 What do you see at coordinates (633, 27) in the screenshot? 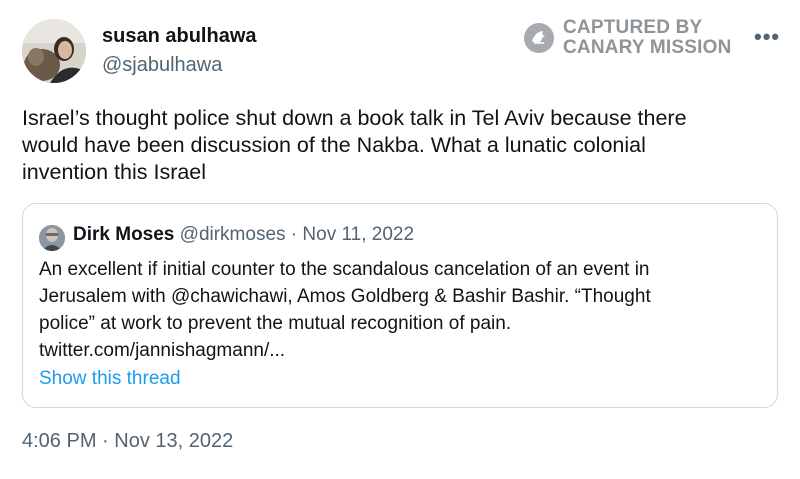
I see `watermark-line-1: CAPTURED BY` at bounding box center [633, 27].